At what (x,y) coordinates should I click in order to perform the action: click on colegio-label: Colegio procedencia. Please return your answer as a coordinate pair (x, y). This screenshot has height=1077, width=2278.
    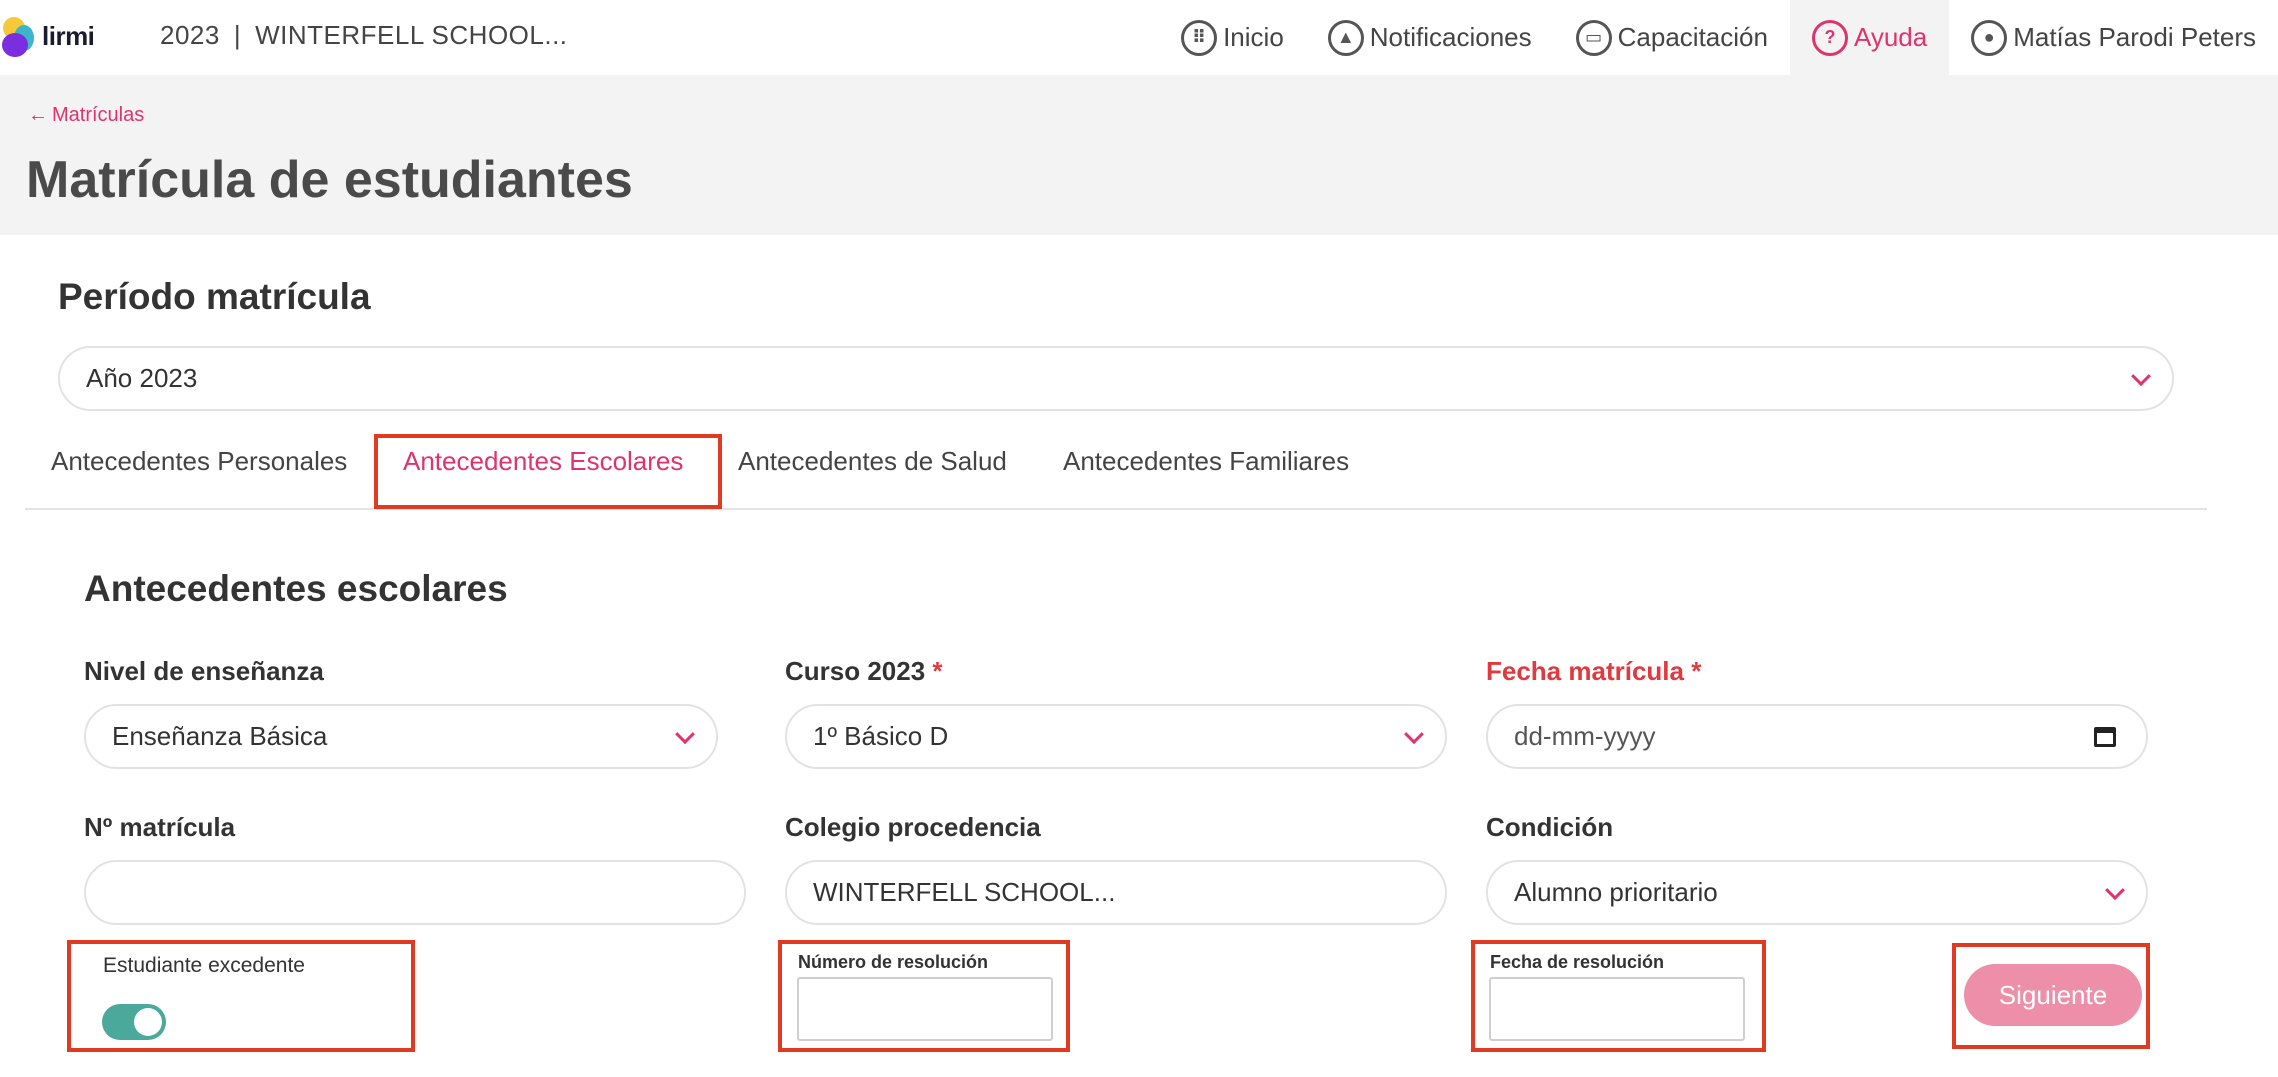
    Looking at the image, I should click on (913, 827).